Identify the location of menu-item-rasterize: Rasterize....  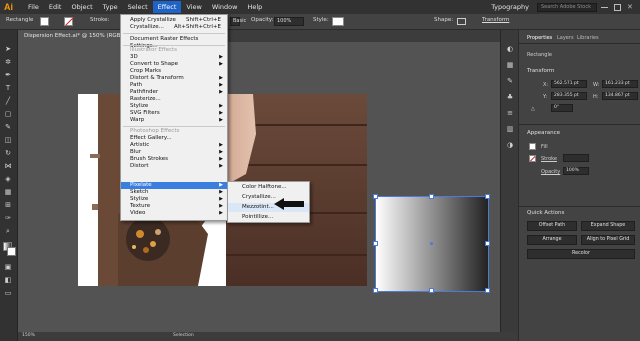
(174, 99).